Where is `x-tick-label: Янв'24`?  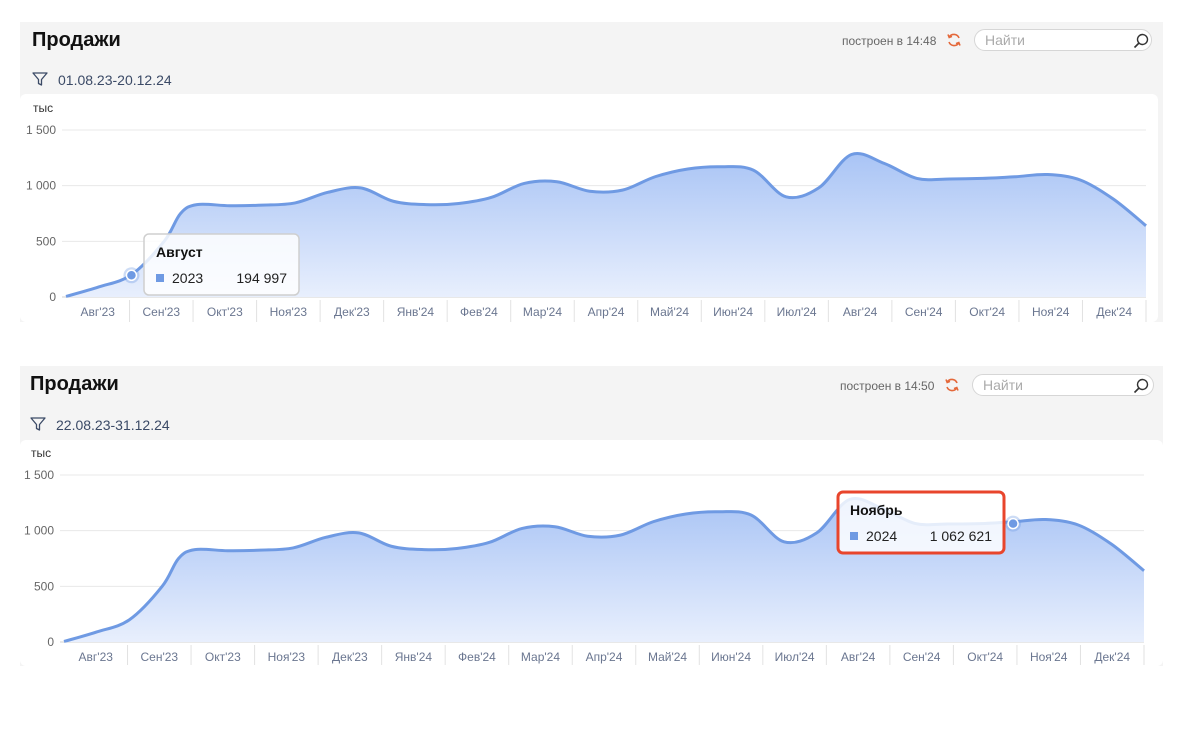
x-tick-label: Янв'24 is located at coordinates (414, 657).